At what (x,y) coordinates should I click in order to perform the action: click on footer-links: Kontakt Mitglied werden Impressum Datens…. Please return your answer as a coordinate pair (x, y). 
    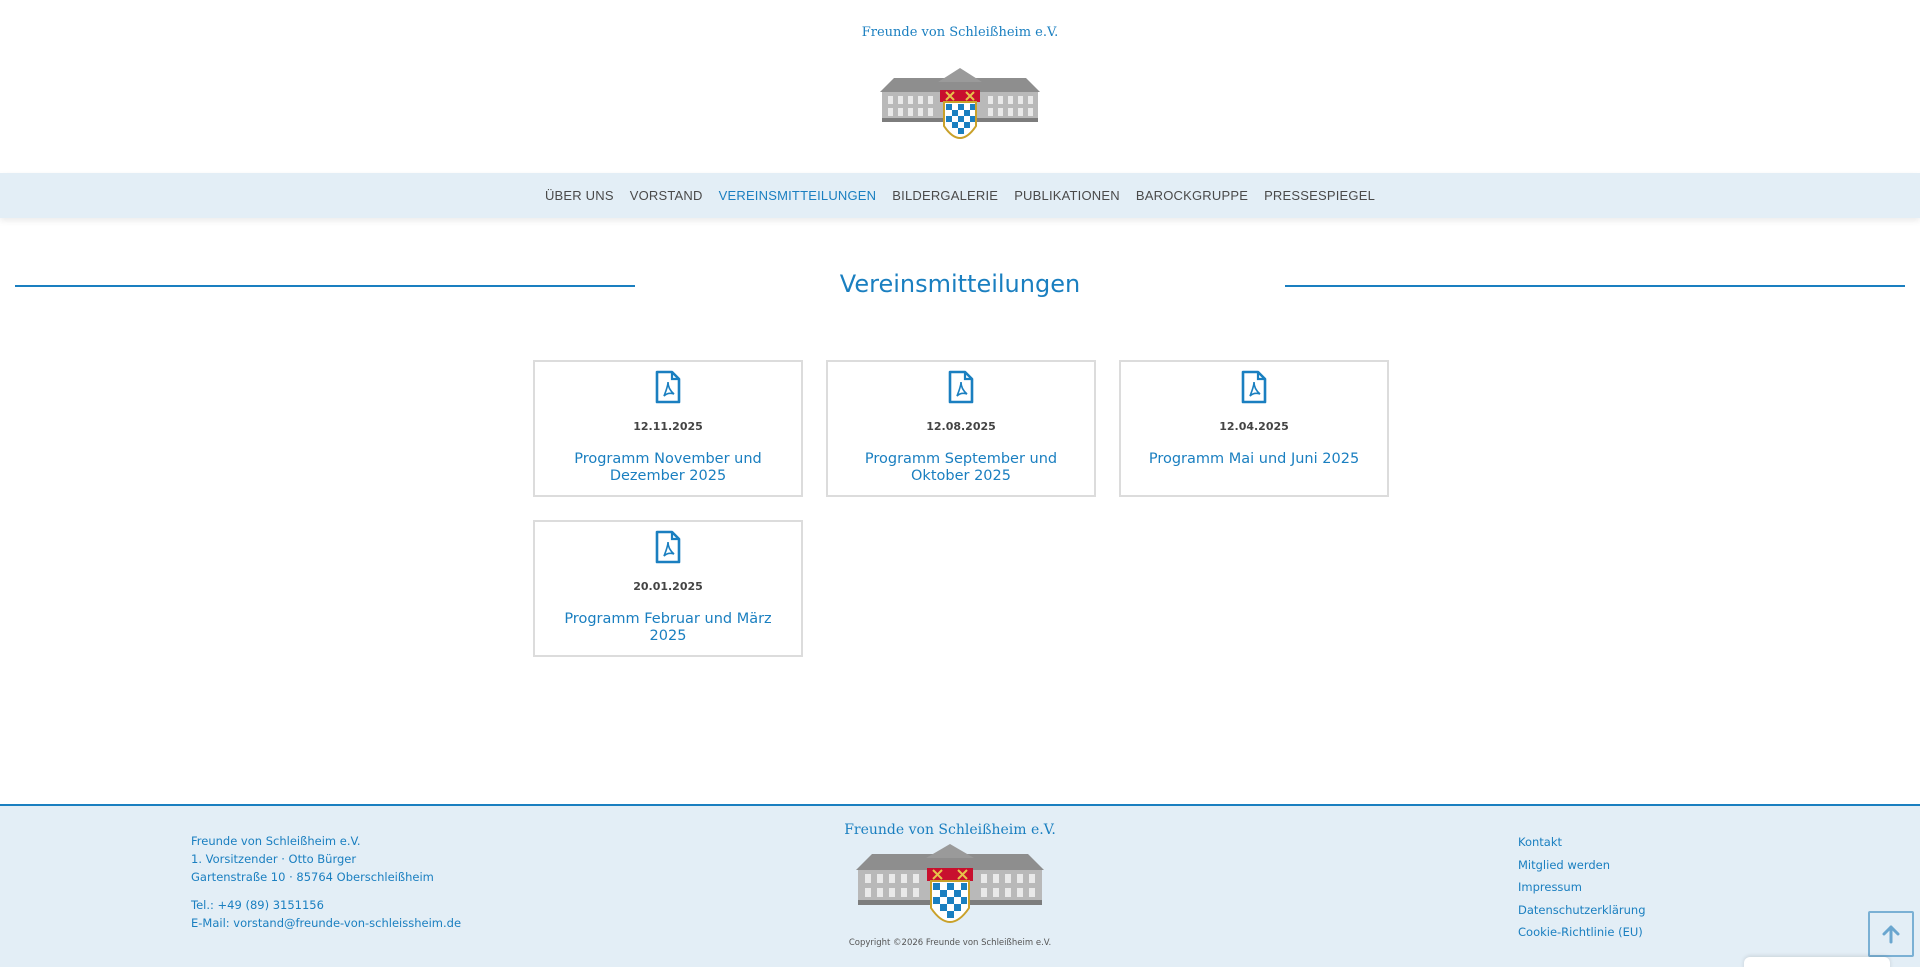
    Looking at the image, I should click on (1582, 888).